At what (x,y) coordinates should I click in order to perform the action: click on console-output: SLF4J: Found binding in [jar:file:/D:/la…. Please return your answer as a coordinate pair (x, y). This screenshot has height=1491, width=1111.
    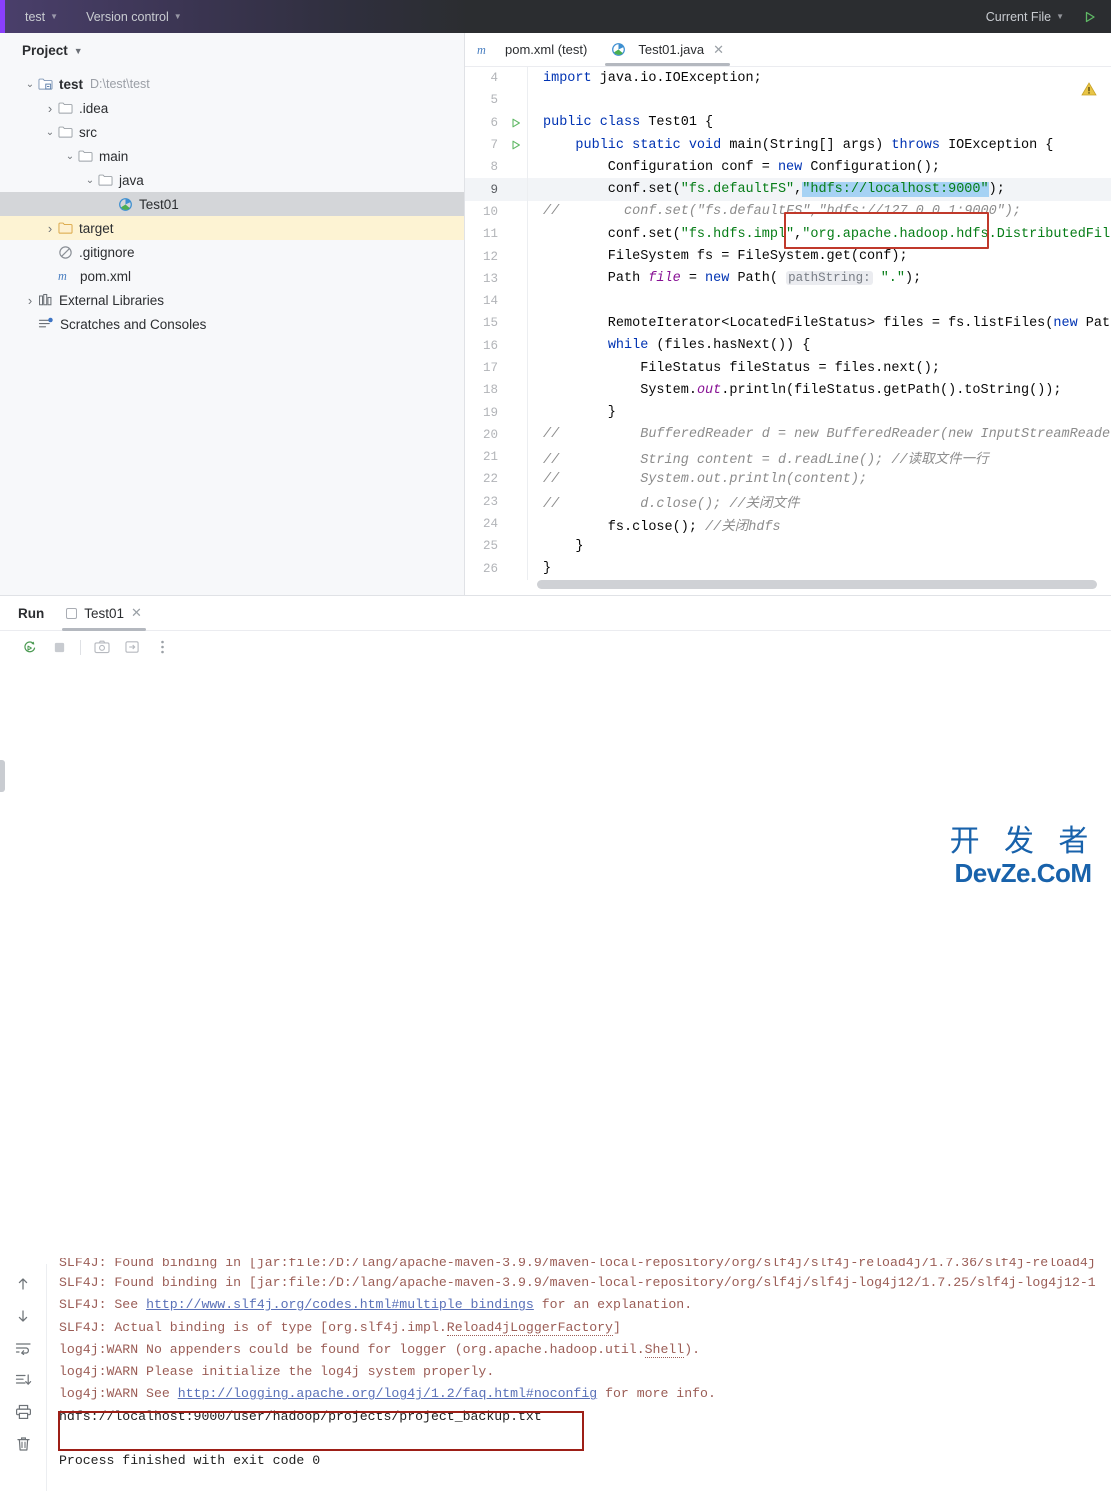
    Looking at the image, I should click on (579, 1374).